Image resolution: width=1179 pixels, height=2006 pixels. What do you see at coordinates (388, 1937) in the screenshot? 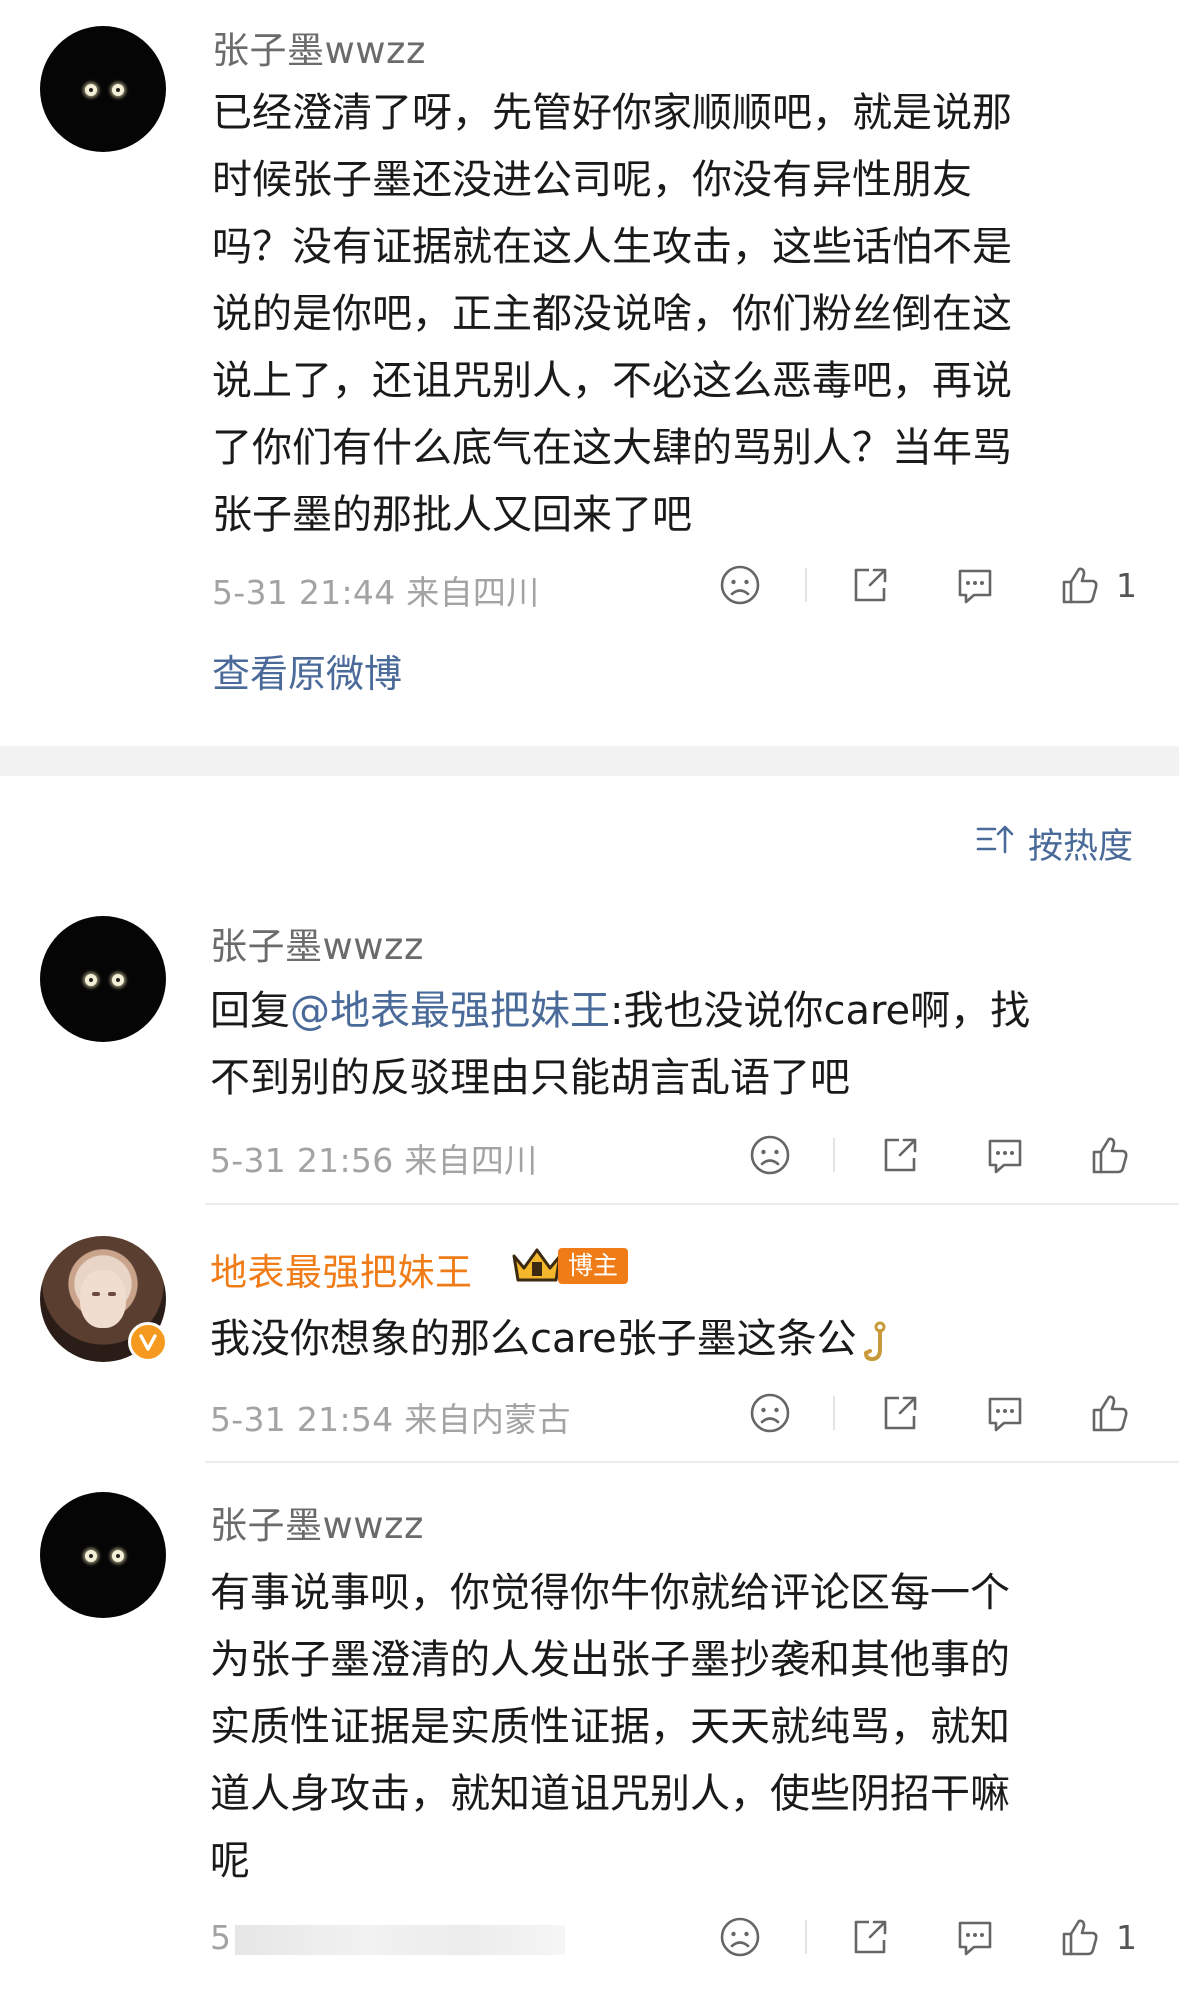
I see `reply-meta: 5` at bounding box center [388, 1937].